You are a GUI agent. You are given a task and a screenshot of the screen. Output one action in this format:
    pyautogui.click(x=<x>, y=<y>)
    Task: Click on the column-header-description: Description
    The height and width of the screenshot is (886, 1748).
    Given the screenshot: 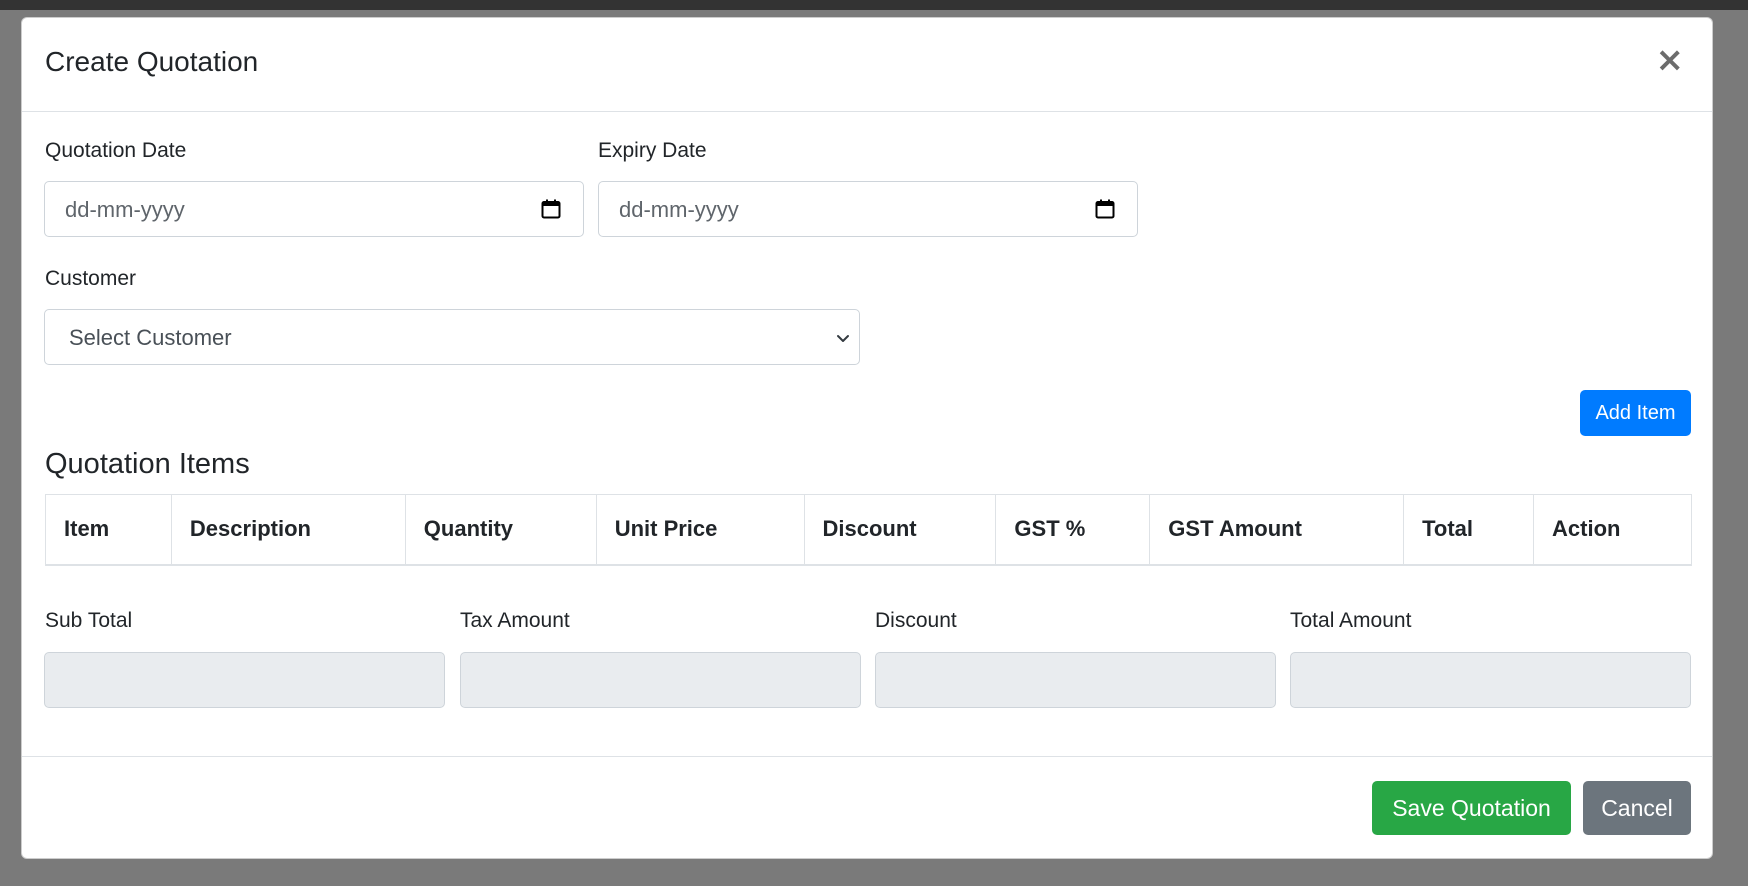 What is the action you would take?
    pyautogui.click(x=288, y=530)
    